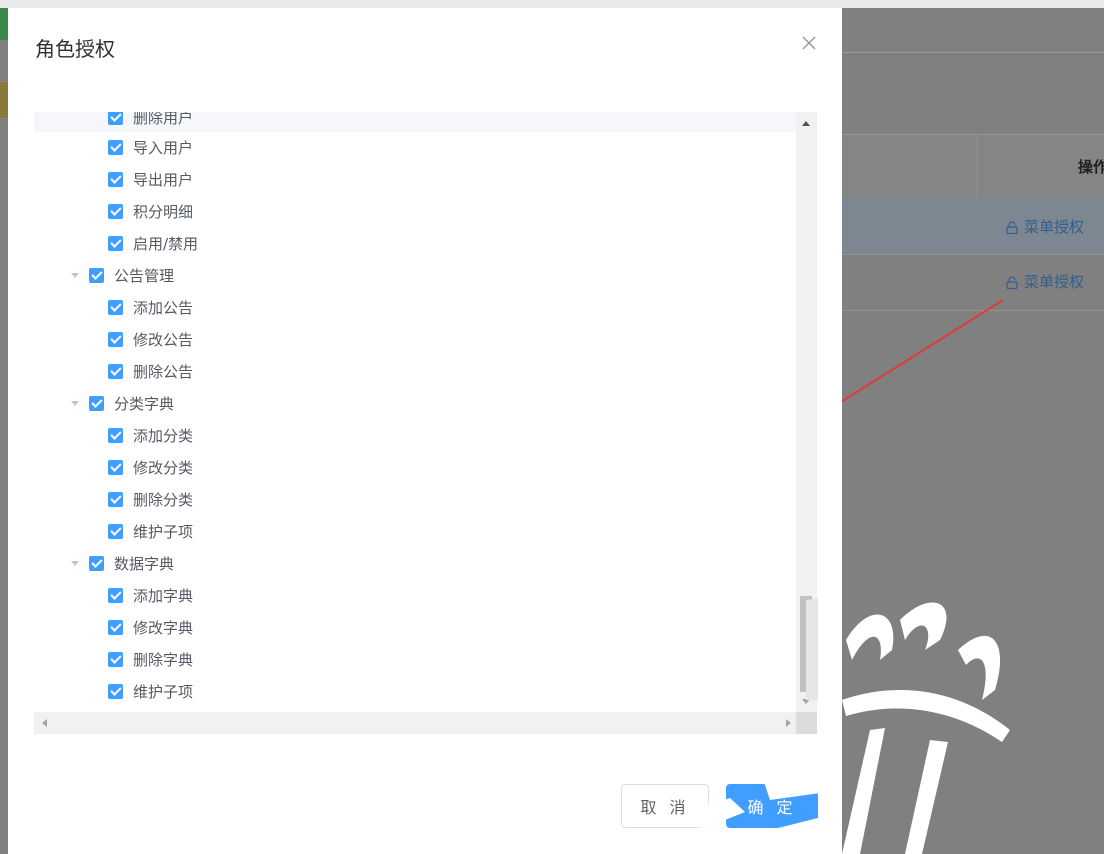 This screenshot has height=854, width=1104. I want to click on tree-node-label: 修改分类, so click(163, 467).